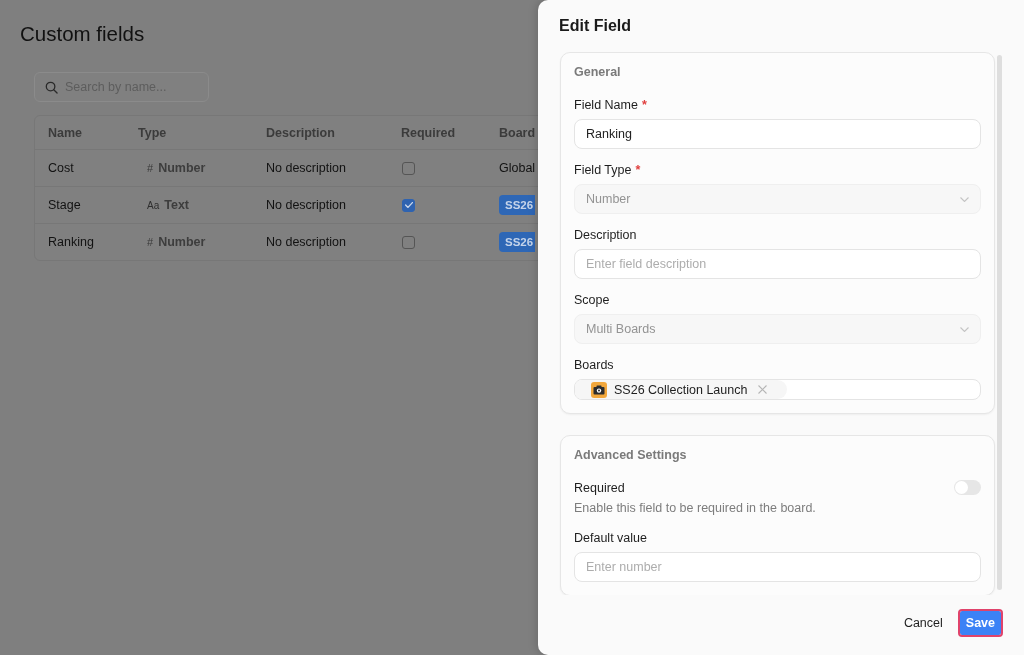 The image size is (1024, 655). What do you see at coordinates (597, 72) in the screenshot?
I see `section-title: General` at bounding box center [597, 72].